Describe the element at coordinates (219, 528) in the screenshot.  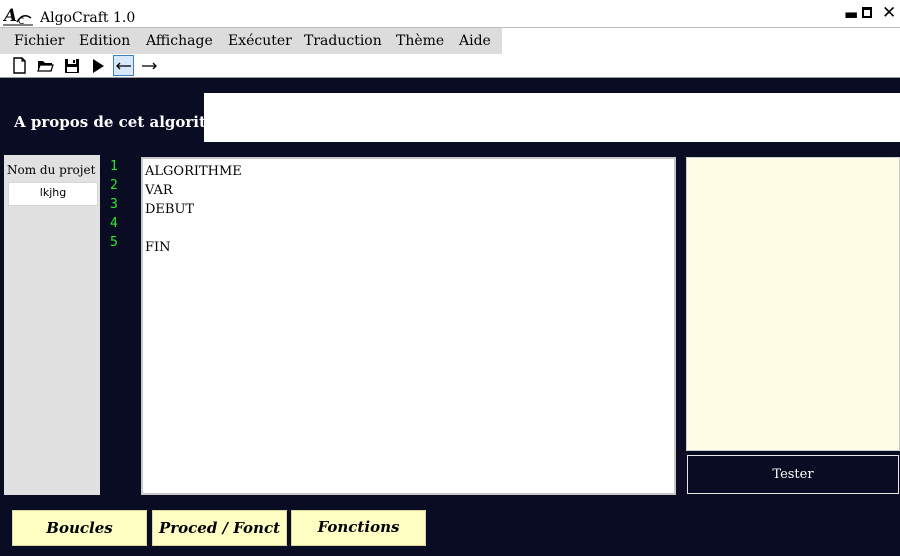
I see `procedures-functions-button: Proced / Fonct` at that location.